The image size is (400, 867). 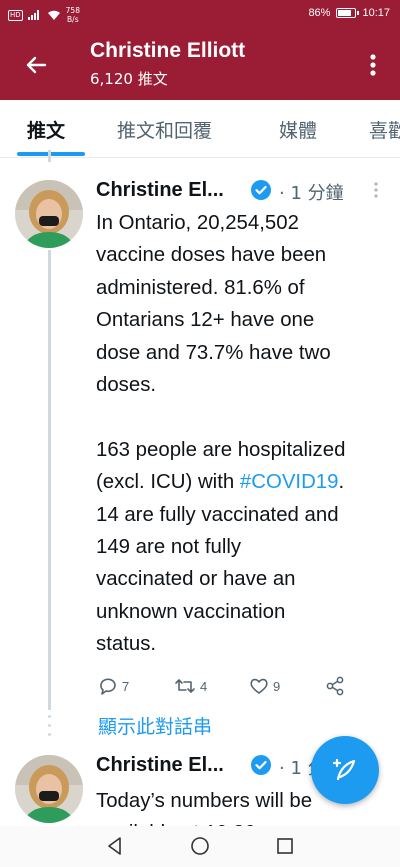 I want to click on retweet-button: 4, so click(x=190, y=686).